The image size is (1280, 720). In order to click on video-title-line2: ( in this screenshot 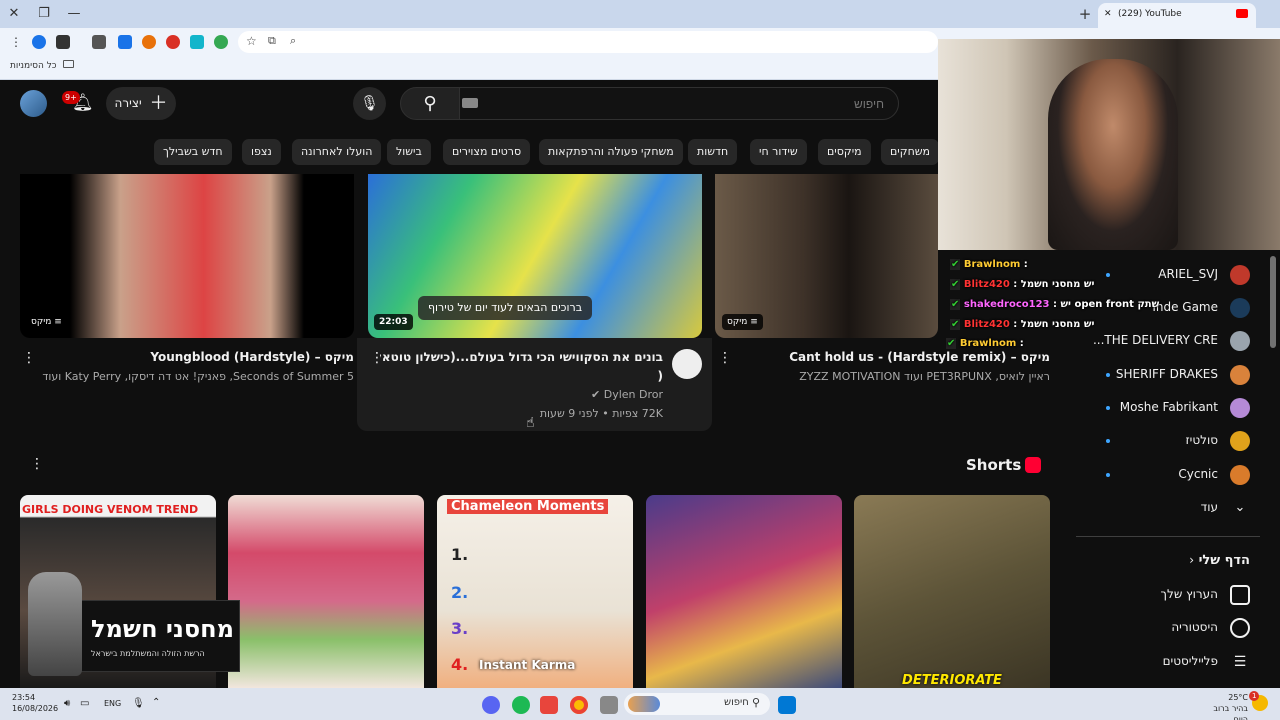, I will do `click(521, 376)`.